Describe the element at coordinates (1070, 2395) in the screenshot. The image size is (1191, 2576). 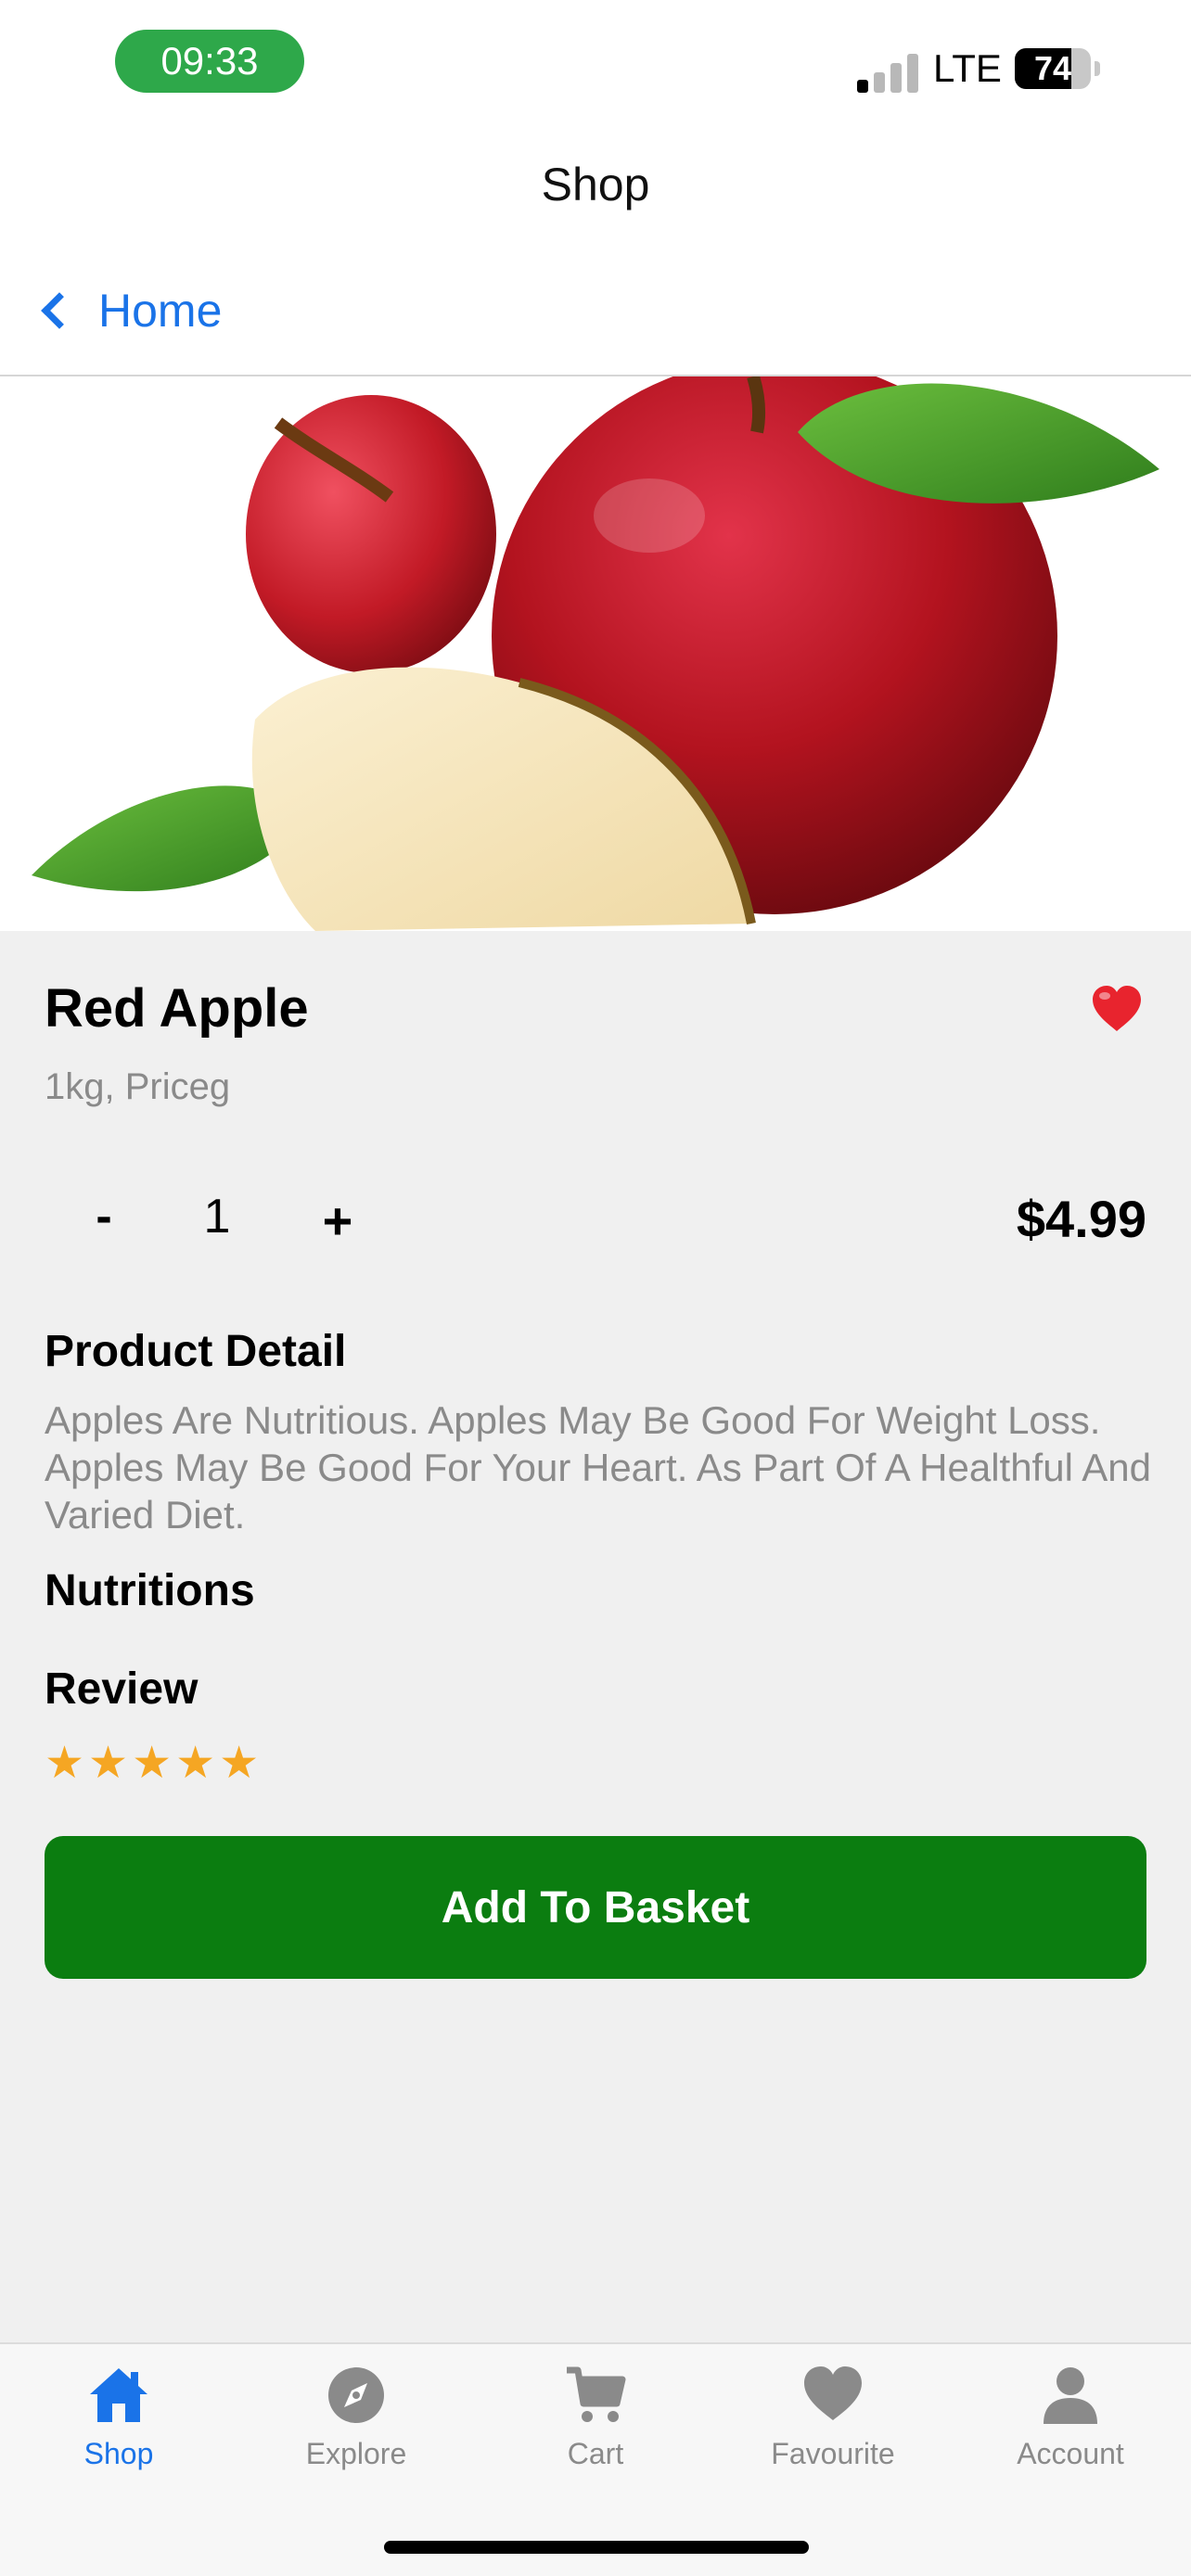
I see `person-icon` at that location.